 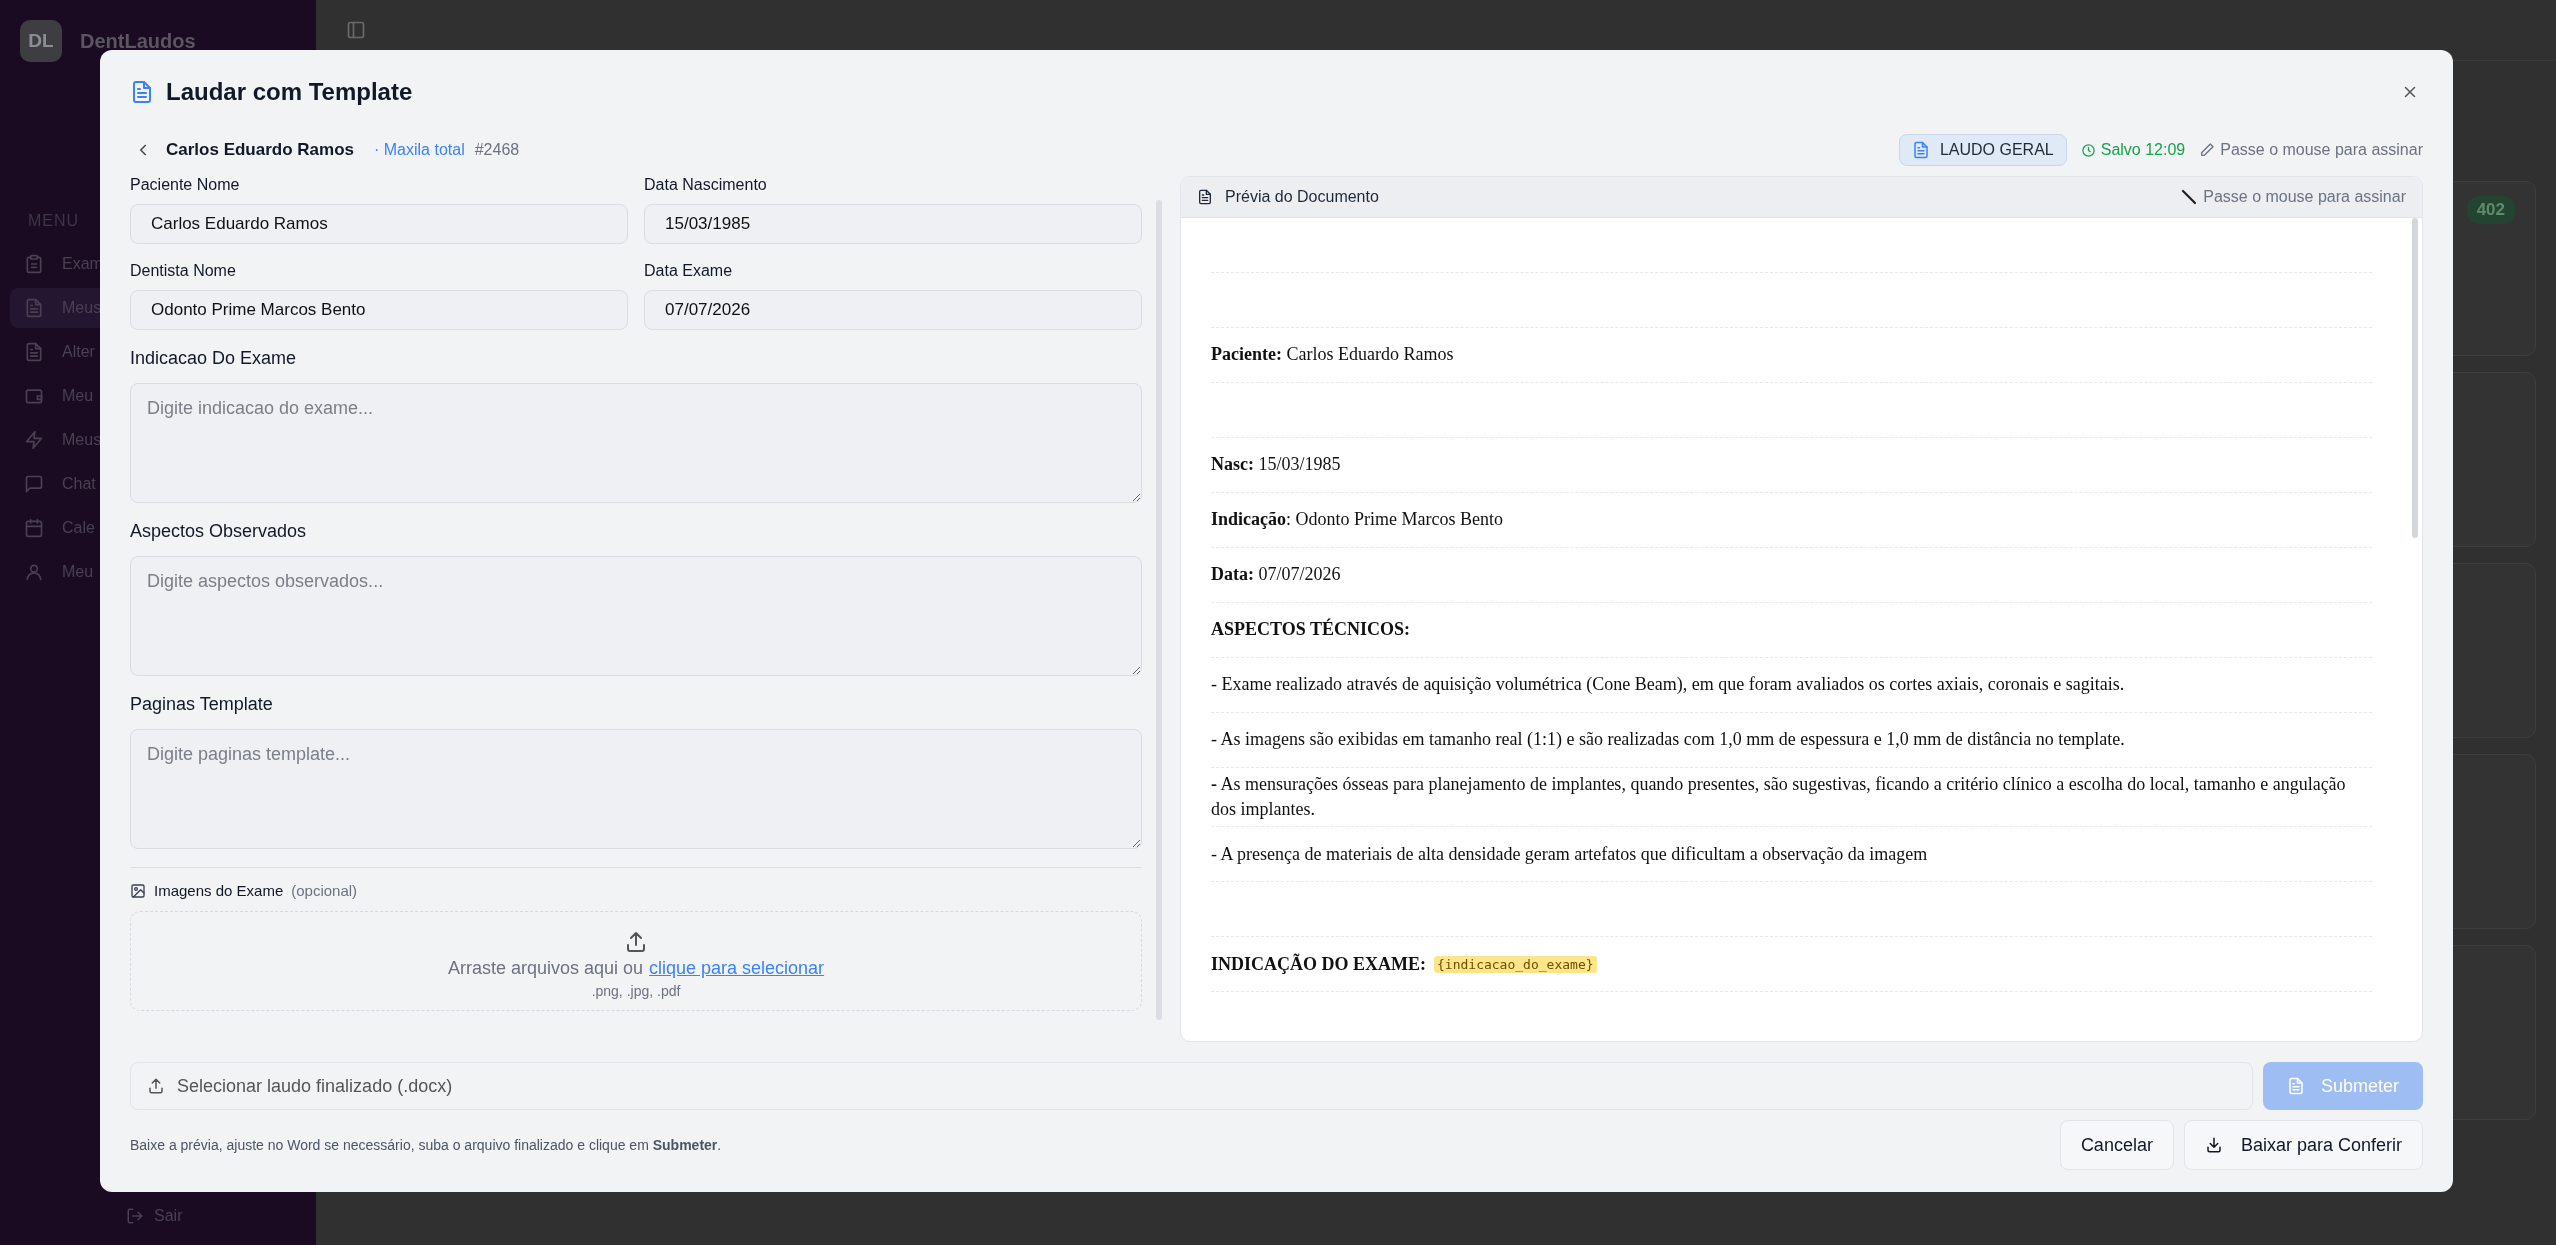 I want to click on section-heading: ASPECTOS TÉCNICOS:, so click(x=1310, y=629).